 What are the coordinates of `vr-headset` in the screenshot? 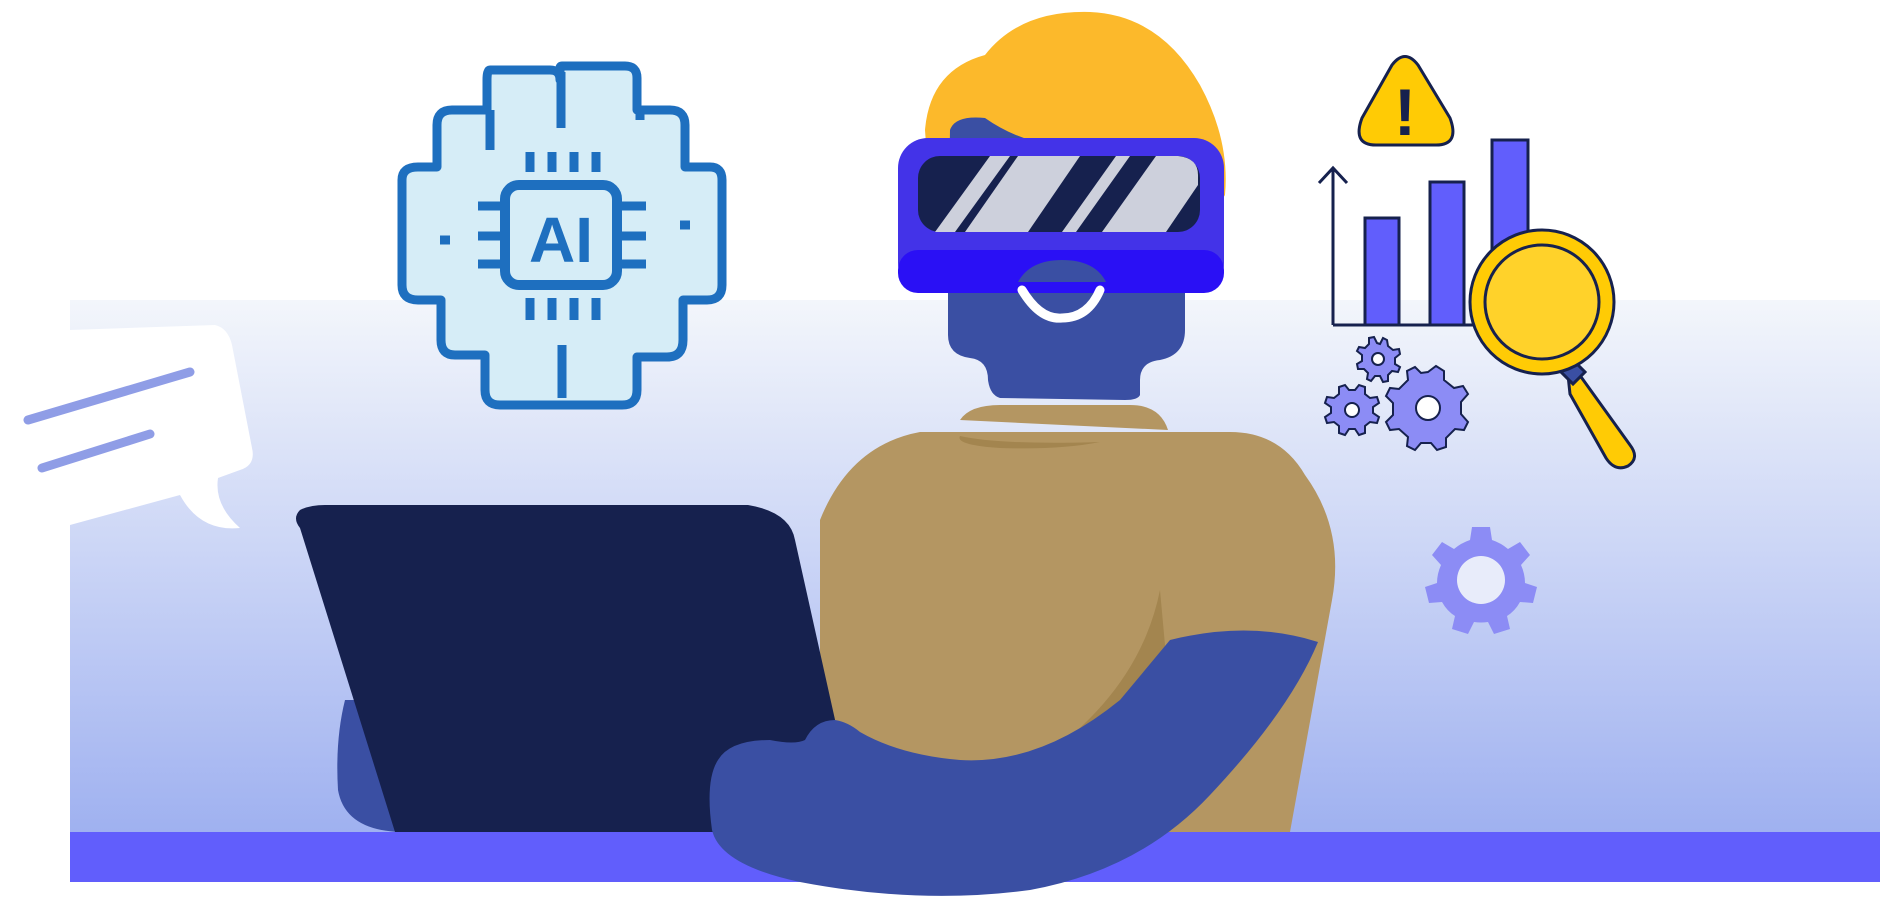 It's located at (1061, 230).